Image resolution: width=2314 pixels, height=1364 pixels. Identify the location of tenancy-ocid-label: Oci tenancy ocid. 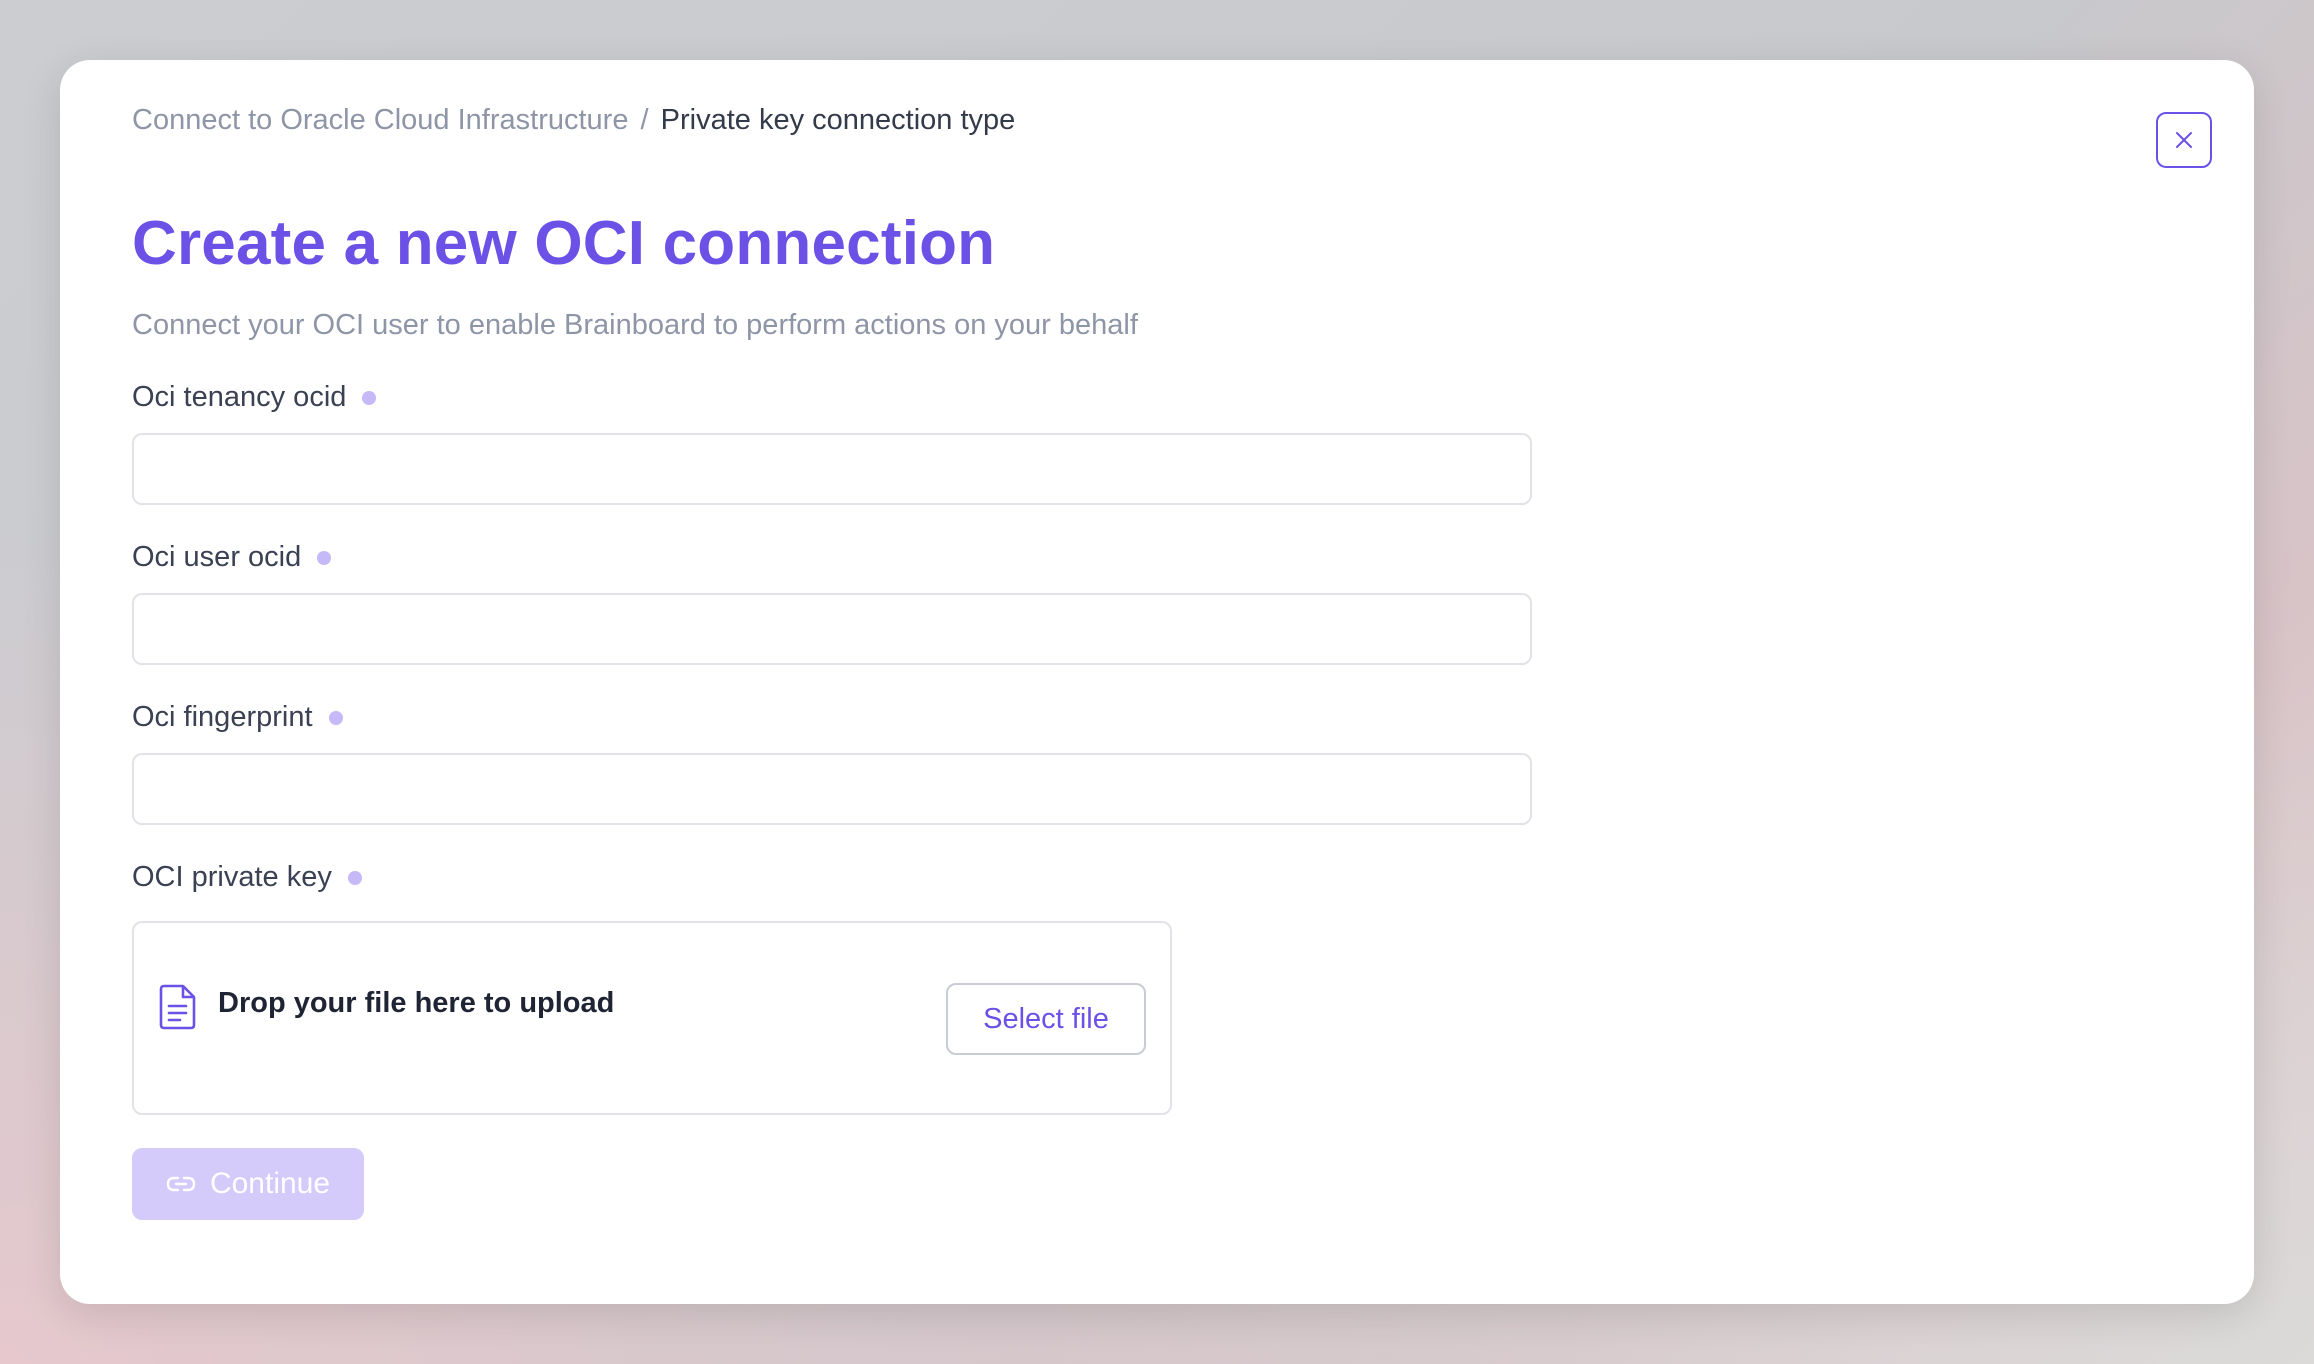
(254, 397).